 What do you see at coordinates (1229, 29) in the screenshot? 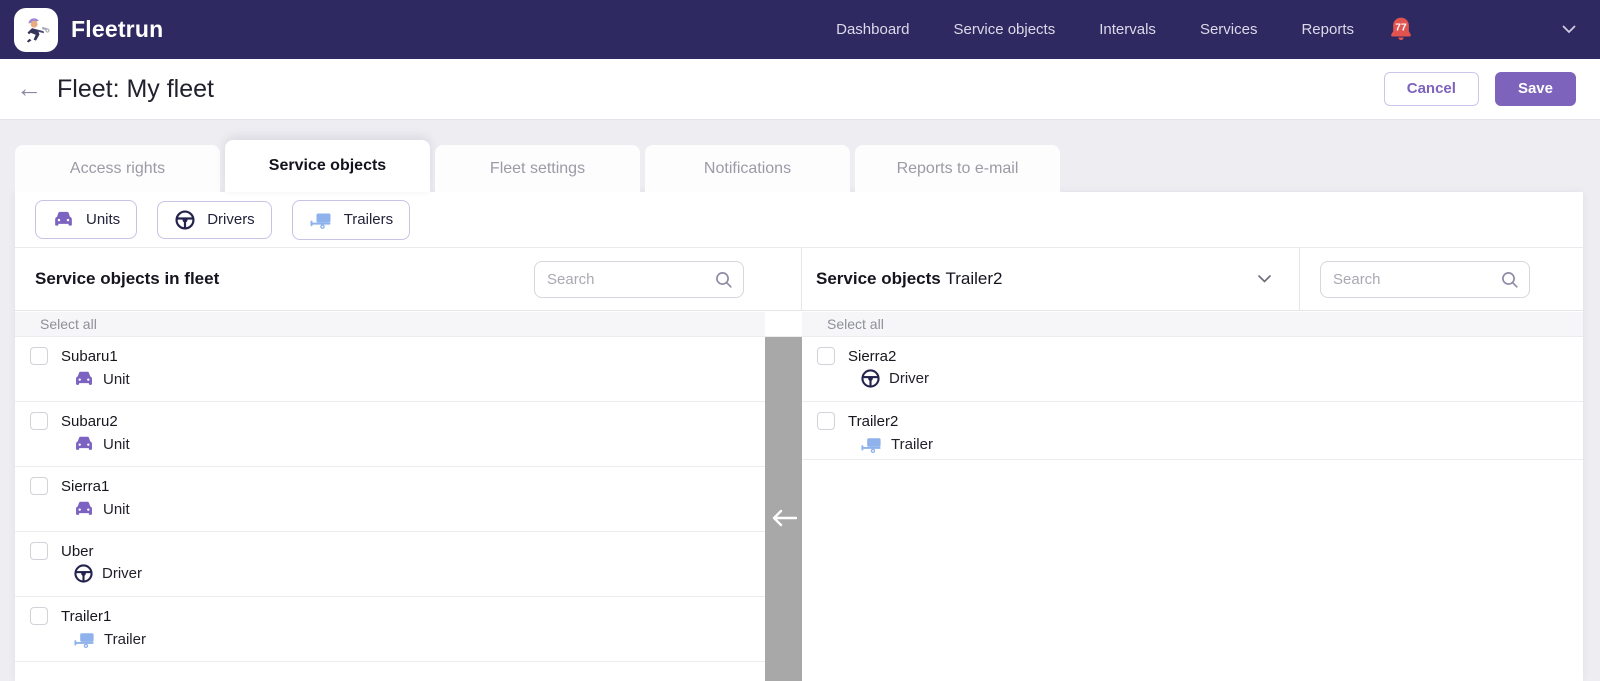
I see `nav-item-services: Services` at bounding box center [1229, 29].